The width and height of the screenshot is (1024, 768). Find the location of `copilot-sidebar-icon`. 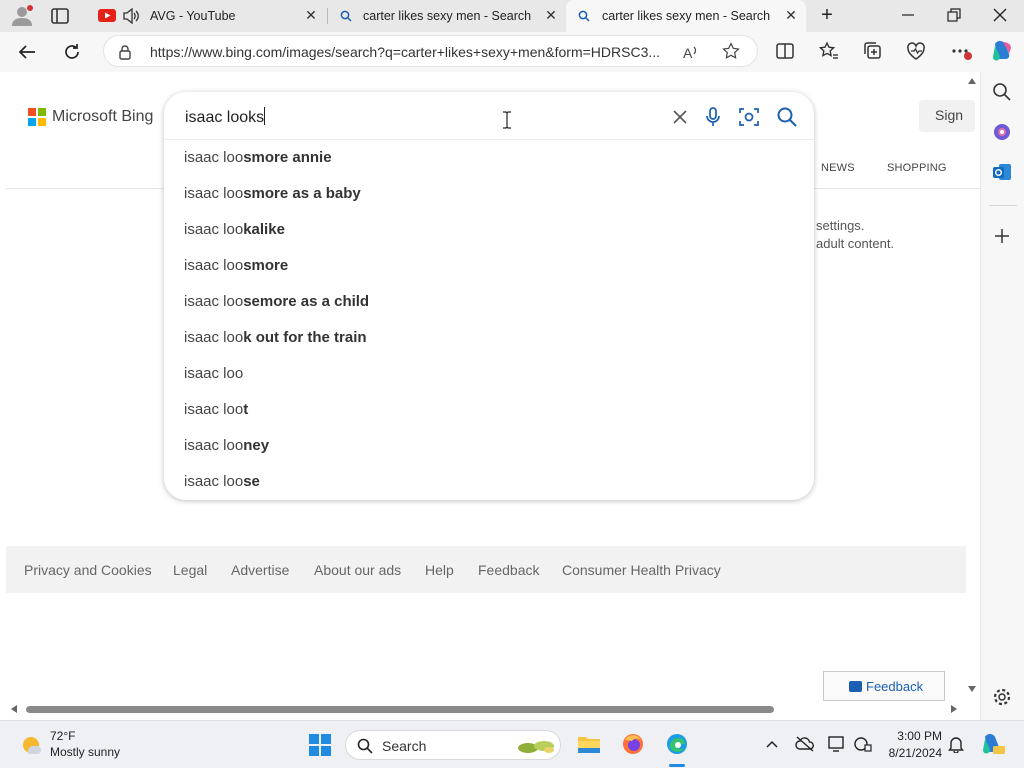

copilot-sidebar-icon is located at coordinates (1002, 132).